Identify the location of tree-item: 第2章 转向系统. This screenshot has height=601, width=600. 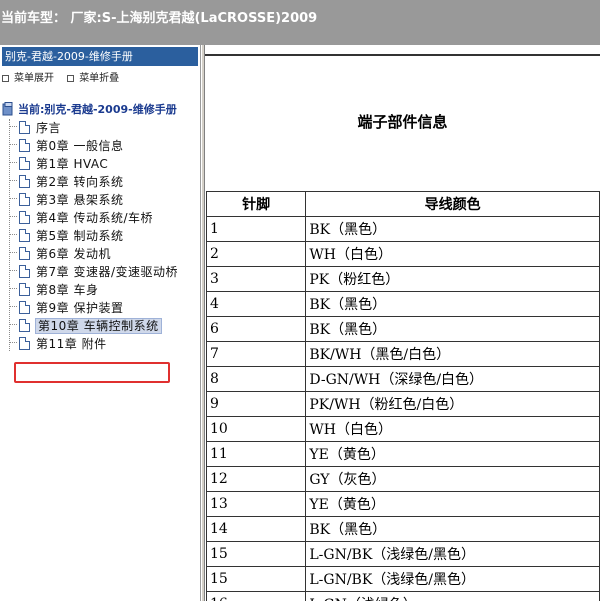
(66, 182).